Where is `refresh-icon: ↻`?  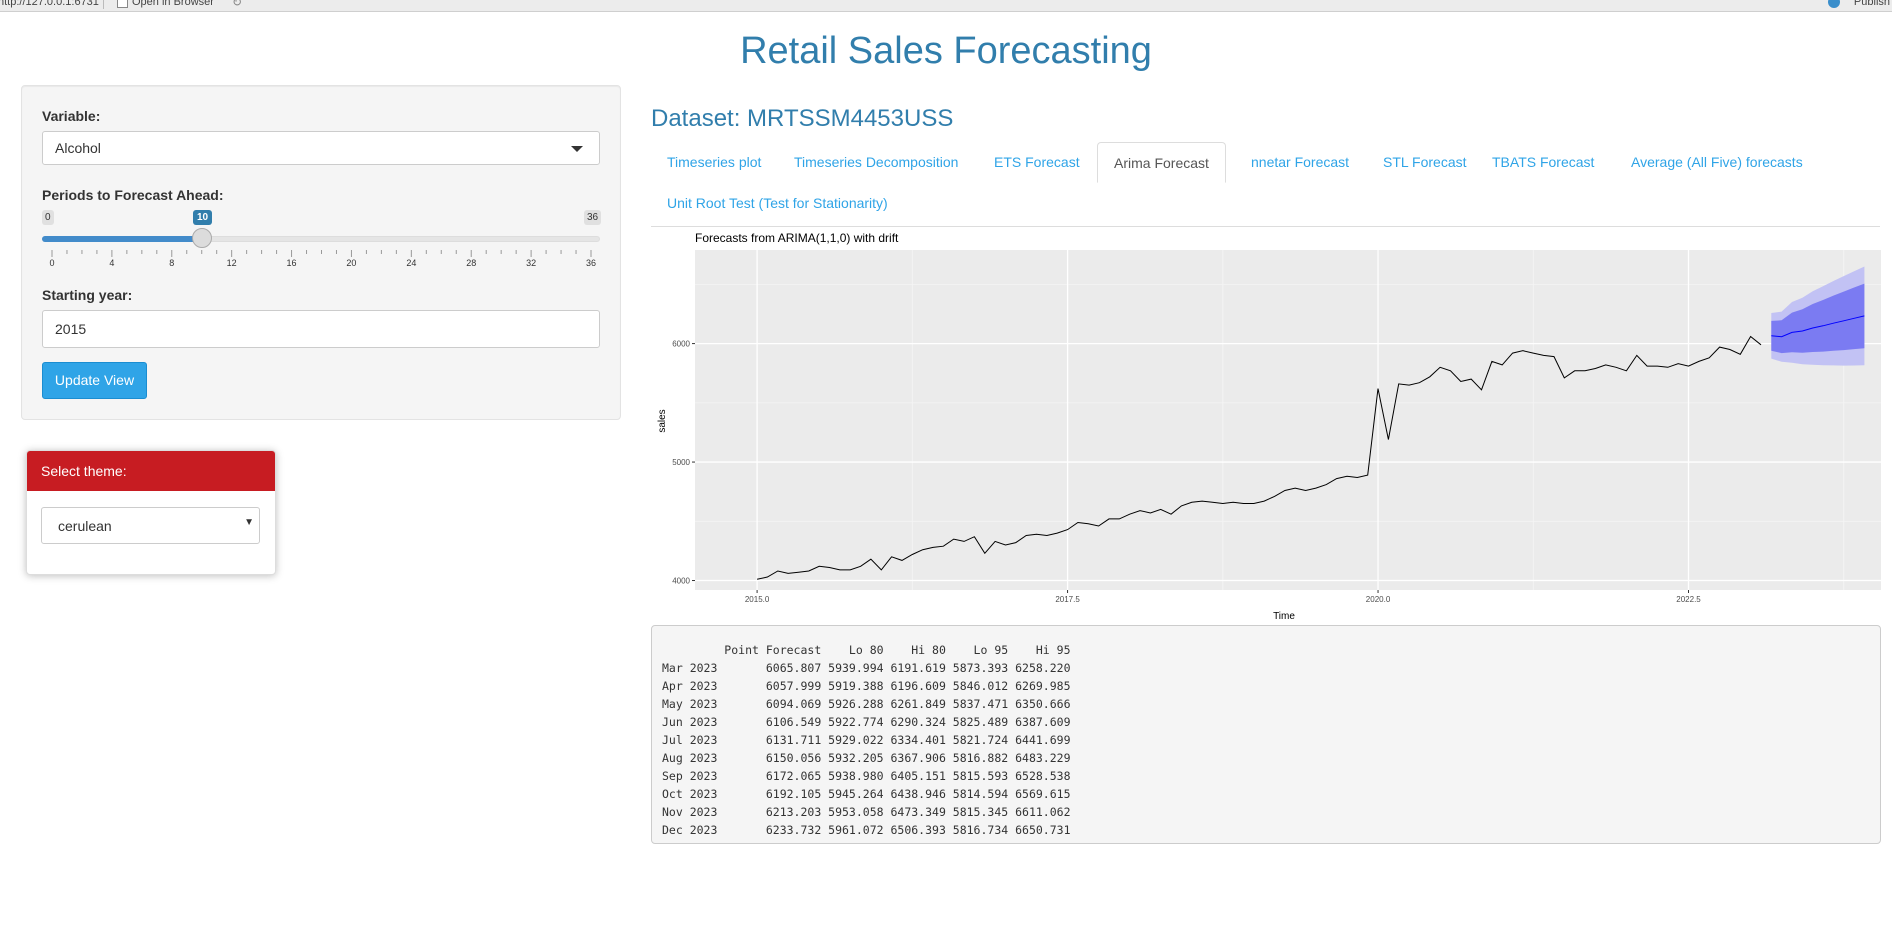 refresh-icon: ↻ is located at coordinates (237, 4).